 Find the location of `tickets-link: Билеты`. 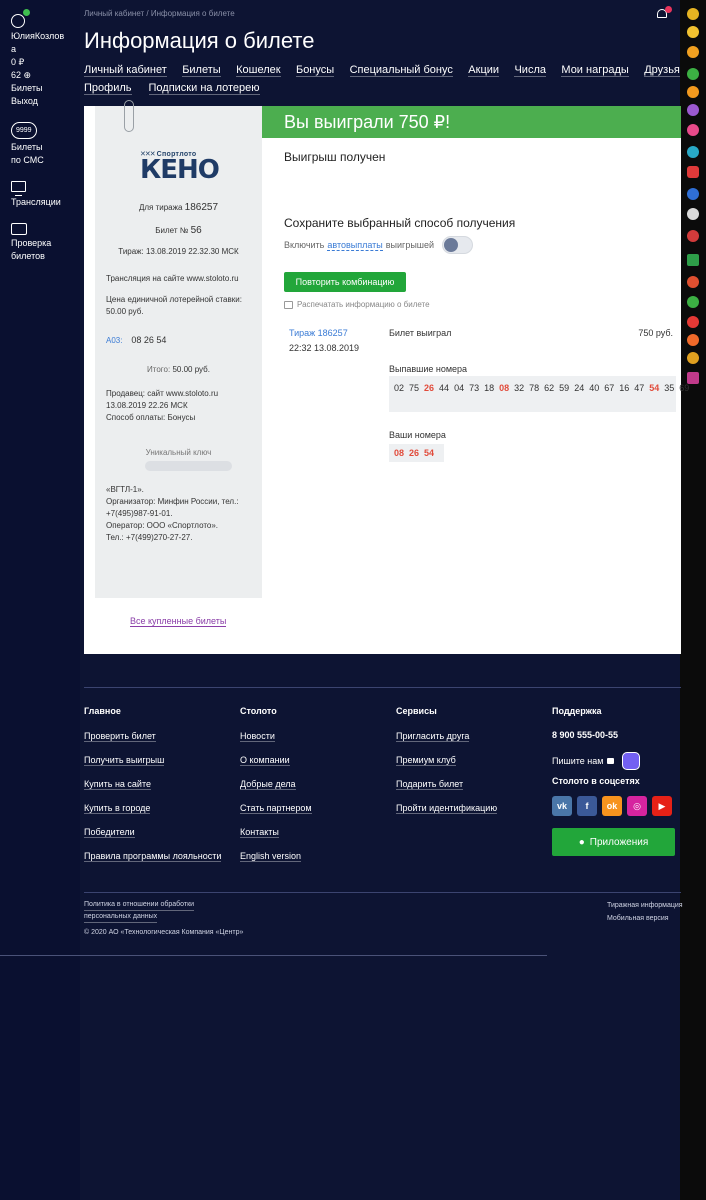

tickets-link: Билеты is located at coordinates (45, 88).